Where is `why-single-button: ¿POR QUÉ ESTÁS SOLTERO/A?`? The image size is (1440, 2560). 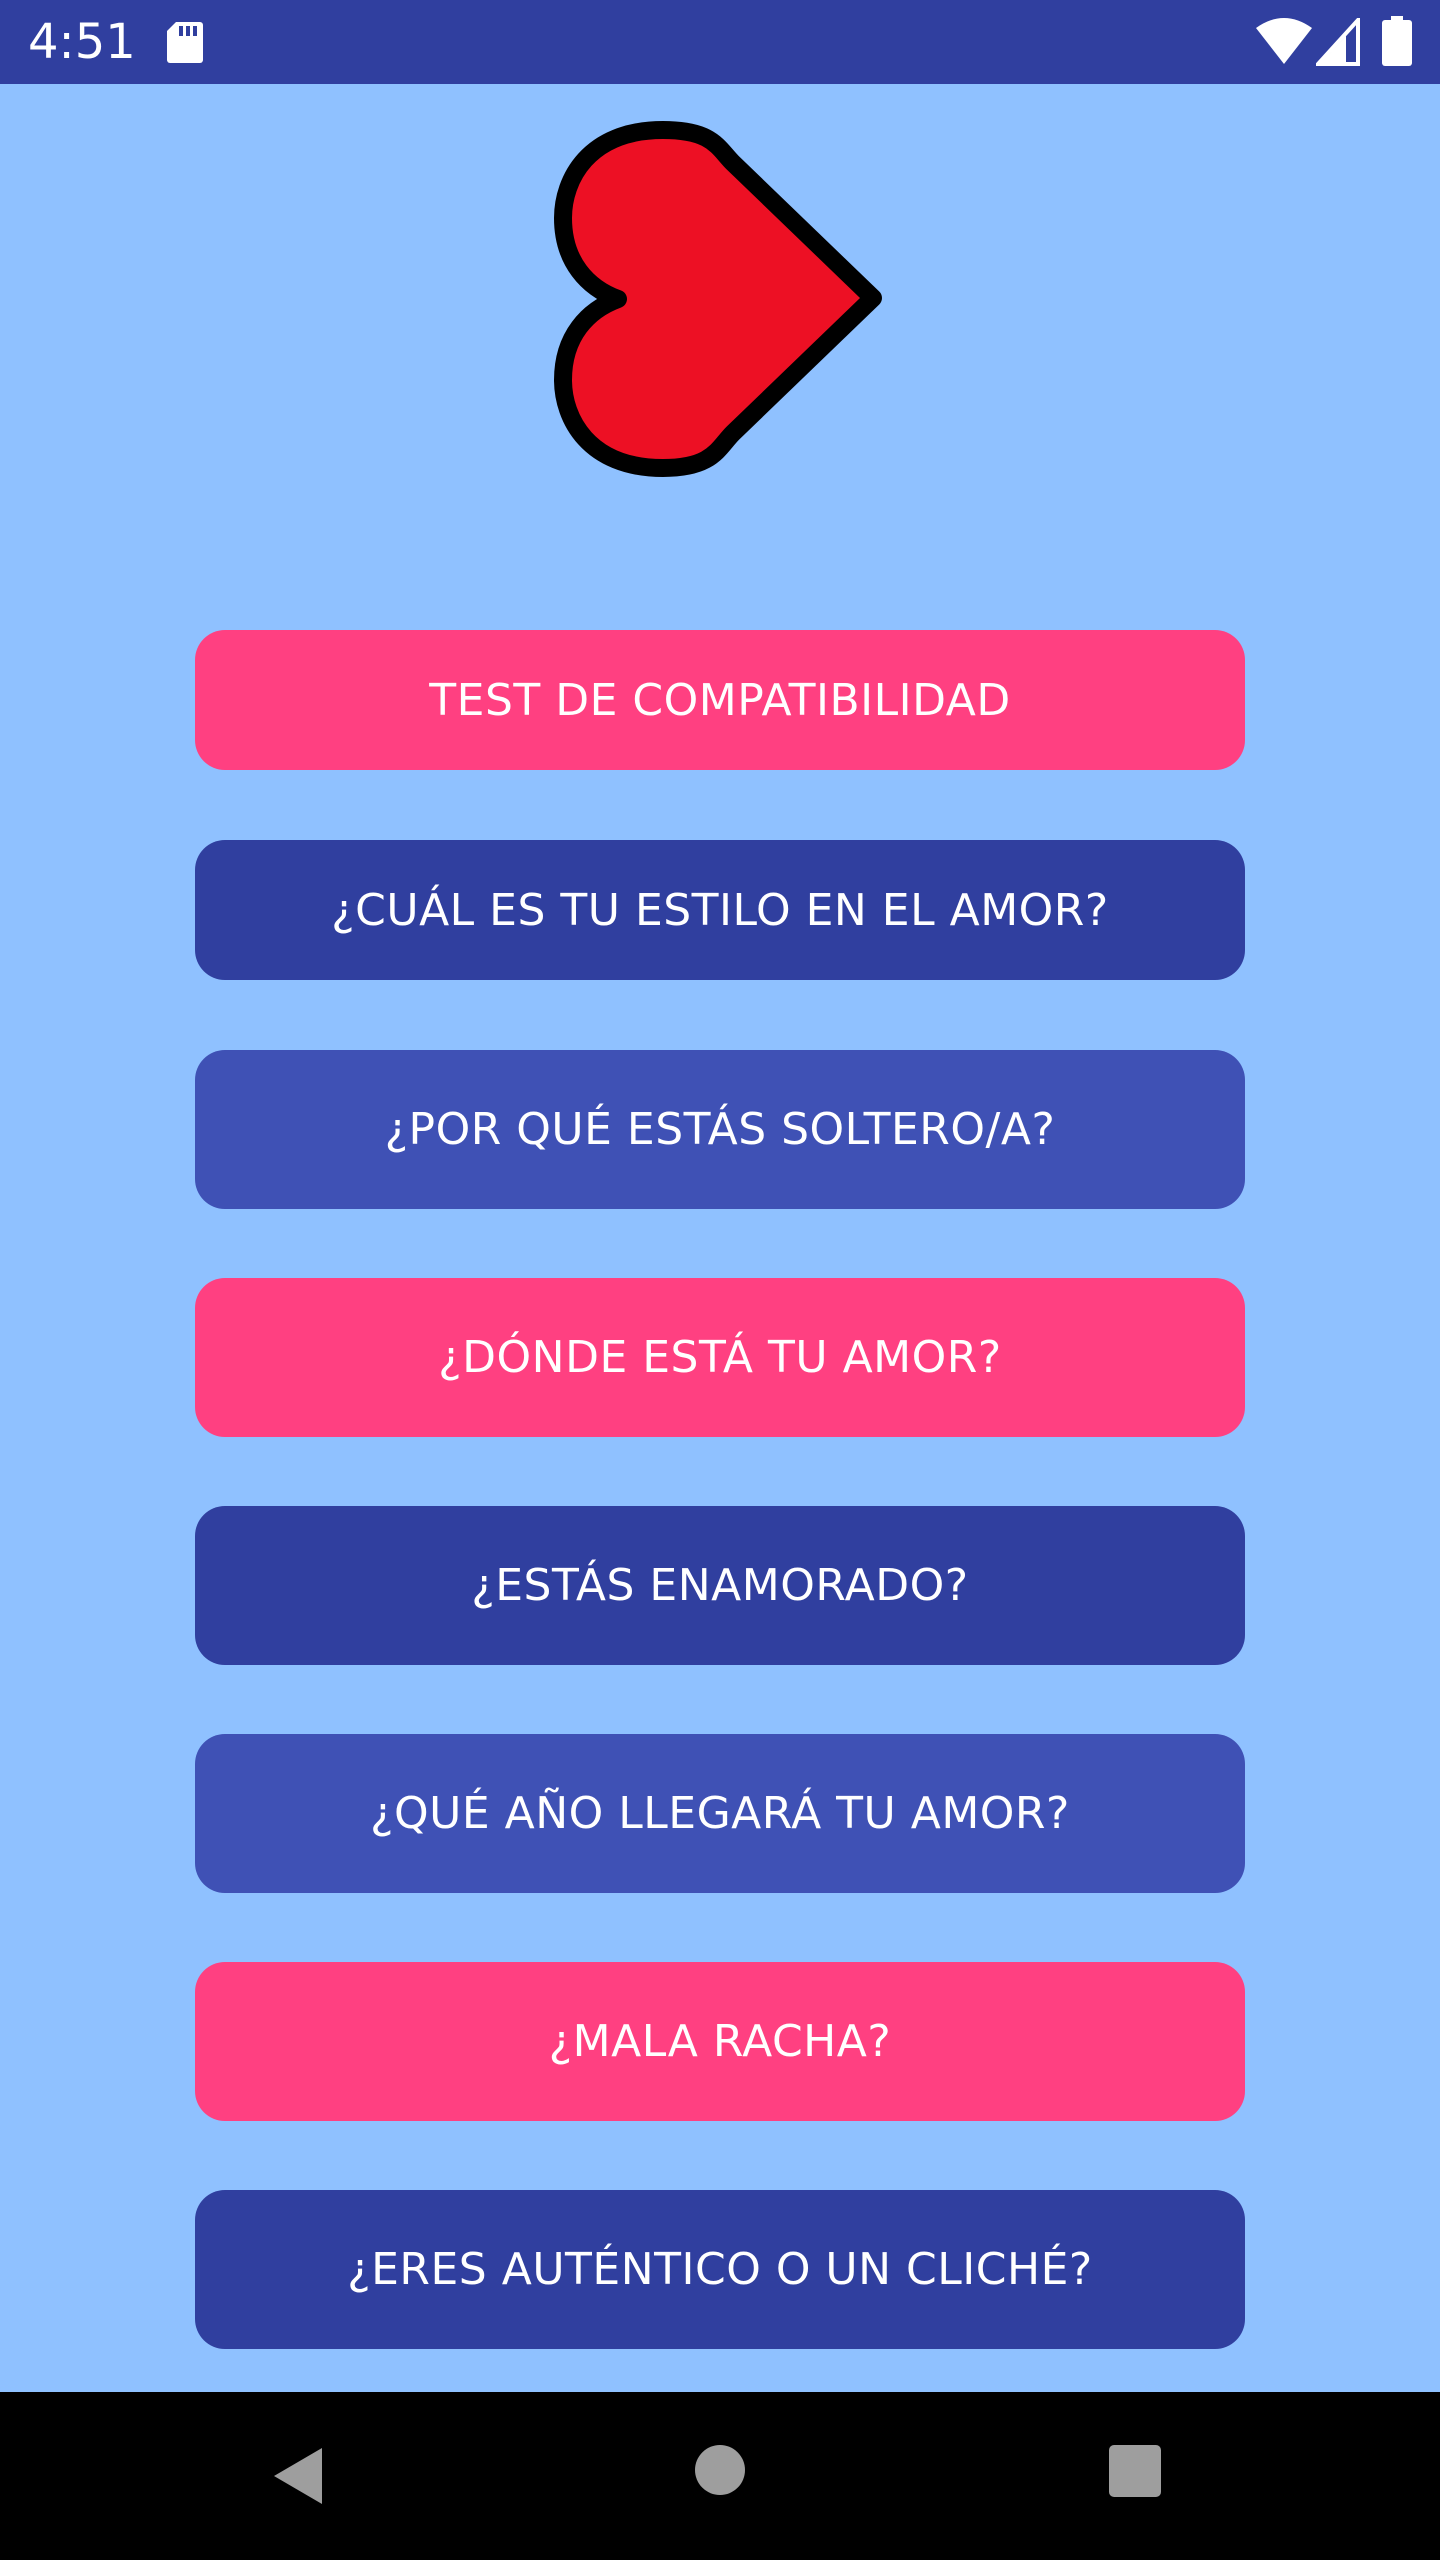 why-single-button: ¿POR QUÉ ESTÁS SOLTERO/A? is located at coordinates (720, 1129).